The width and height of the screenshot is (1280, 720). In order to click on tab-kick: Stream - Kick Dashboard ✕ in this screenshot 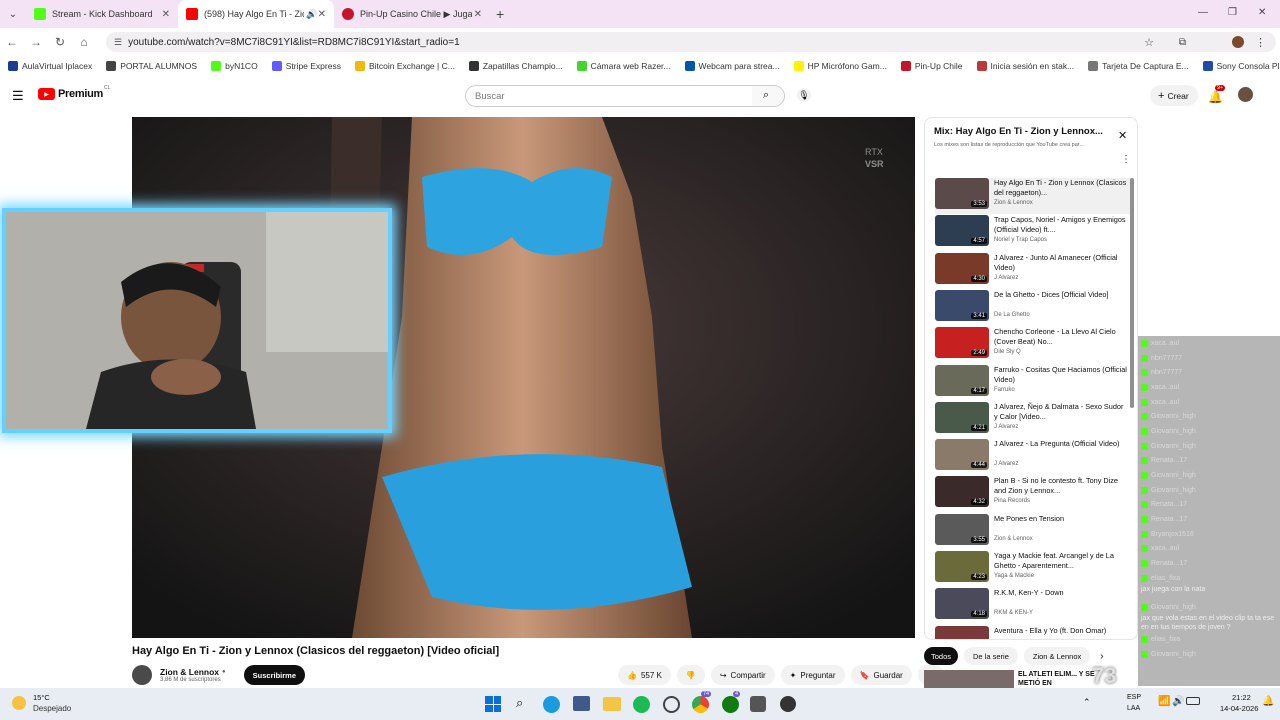, I will do `click(102, 14)`.